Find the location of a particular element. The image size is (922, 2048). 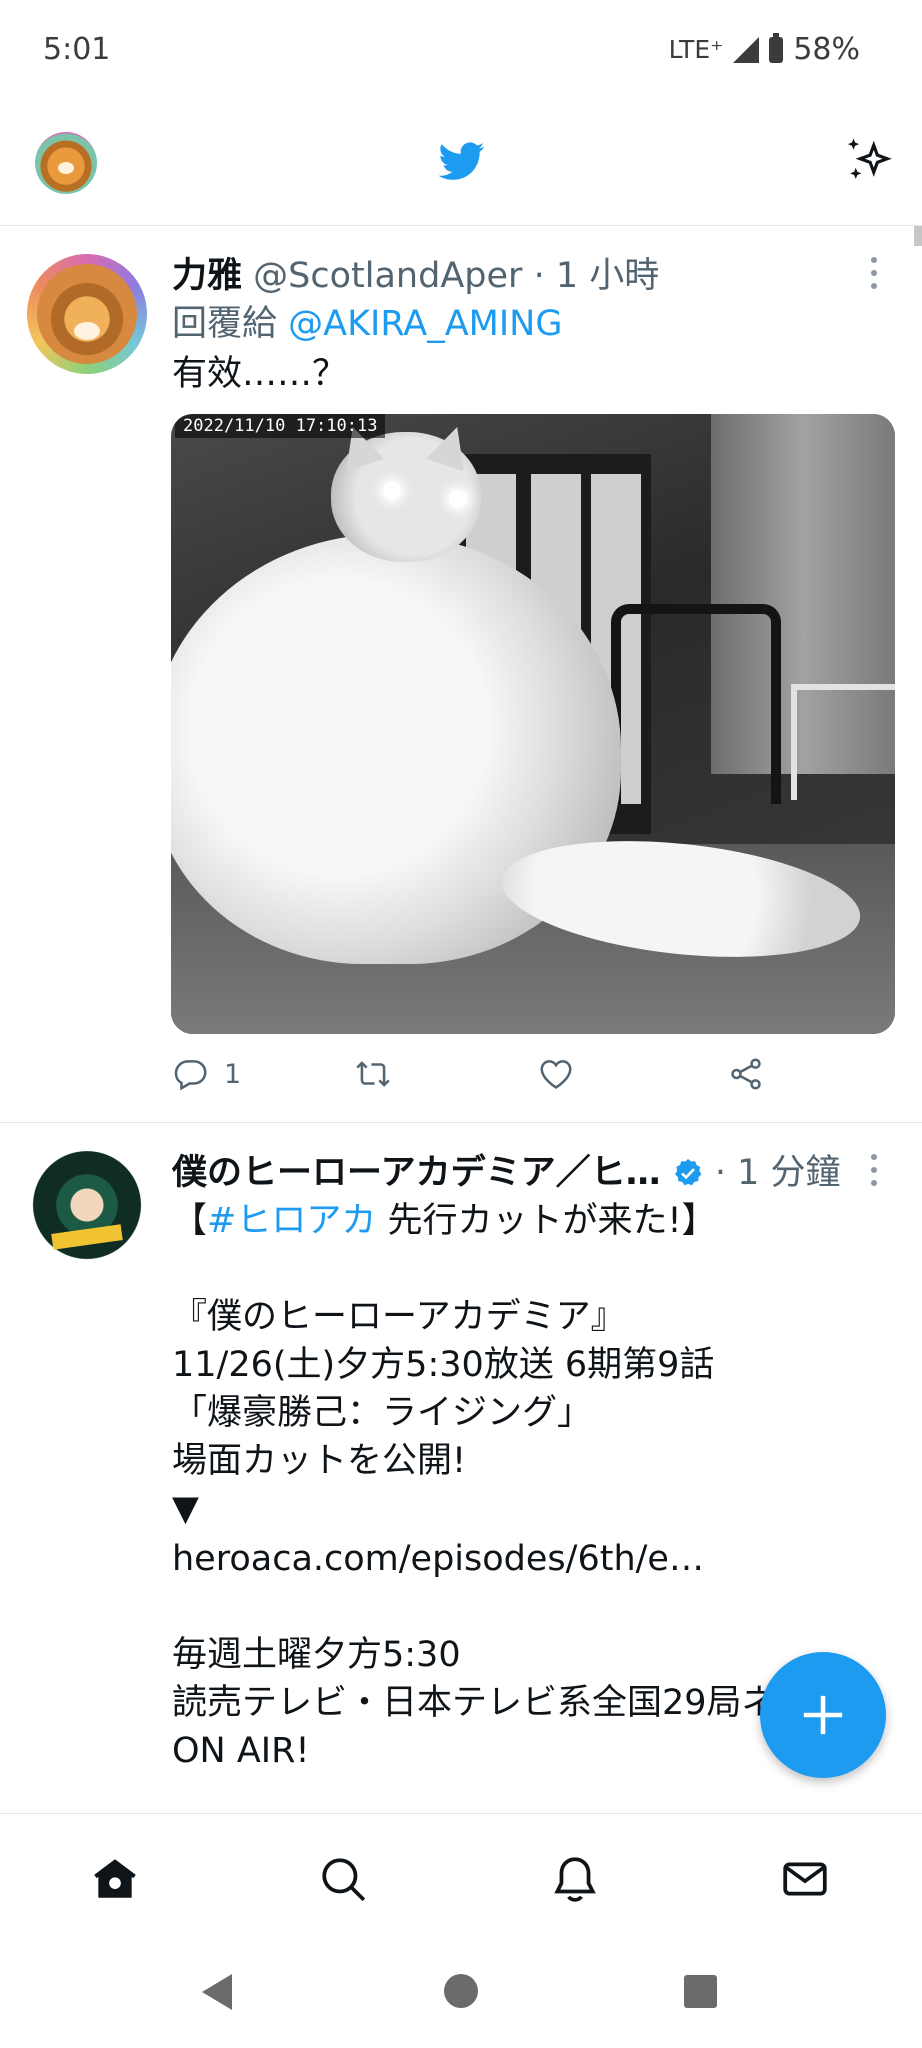

media-timestamp: 2022/11/10 17:10:13 is located at coordinates (280, 426).